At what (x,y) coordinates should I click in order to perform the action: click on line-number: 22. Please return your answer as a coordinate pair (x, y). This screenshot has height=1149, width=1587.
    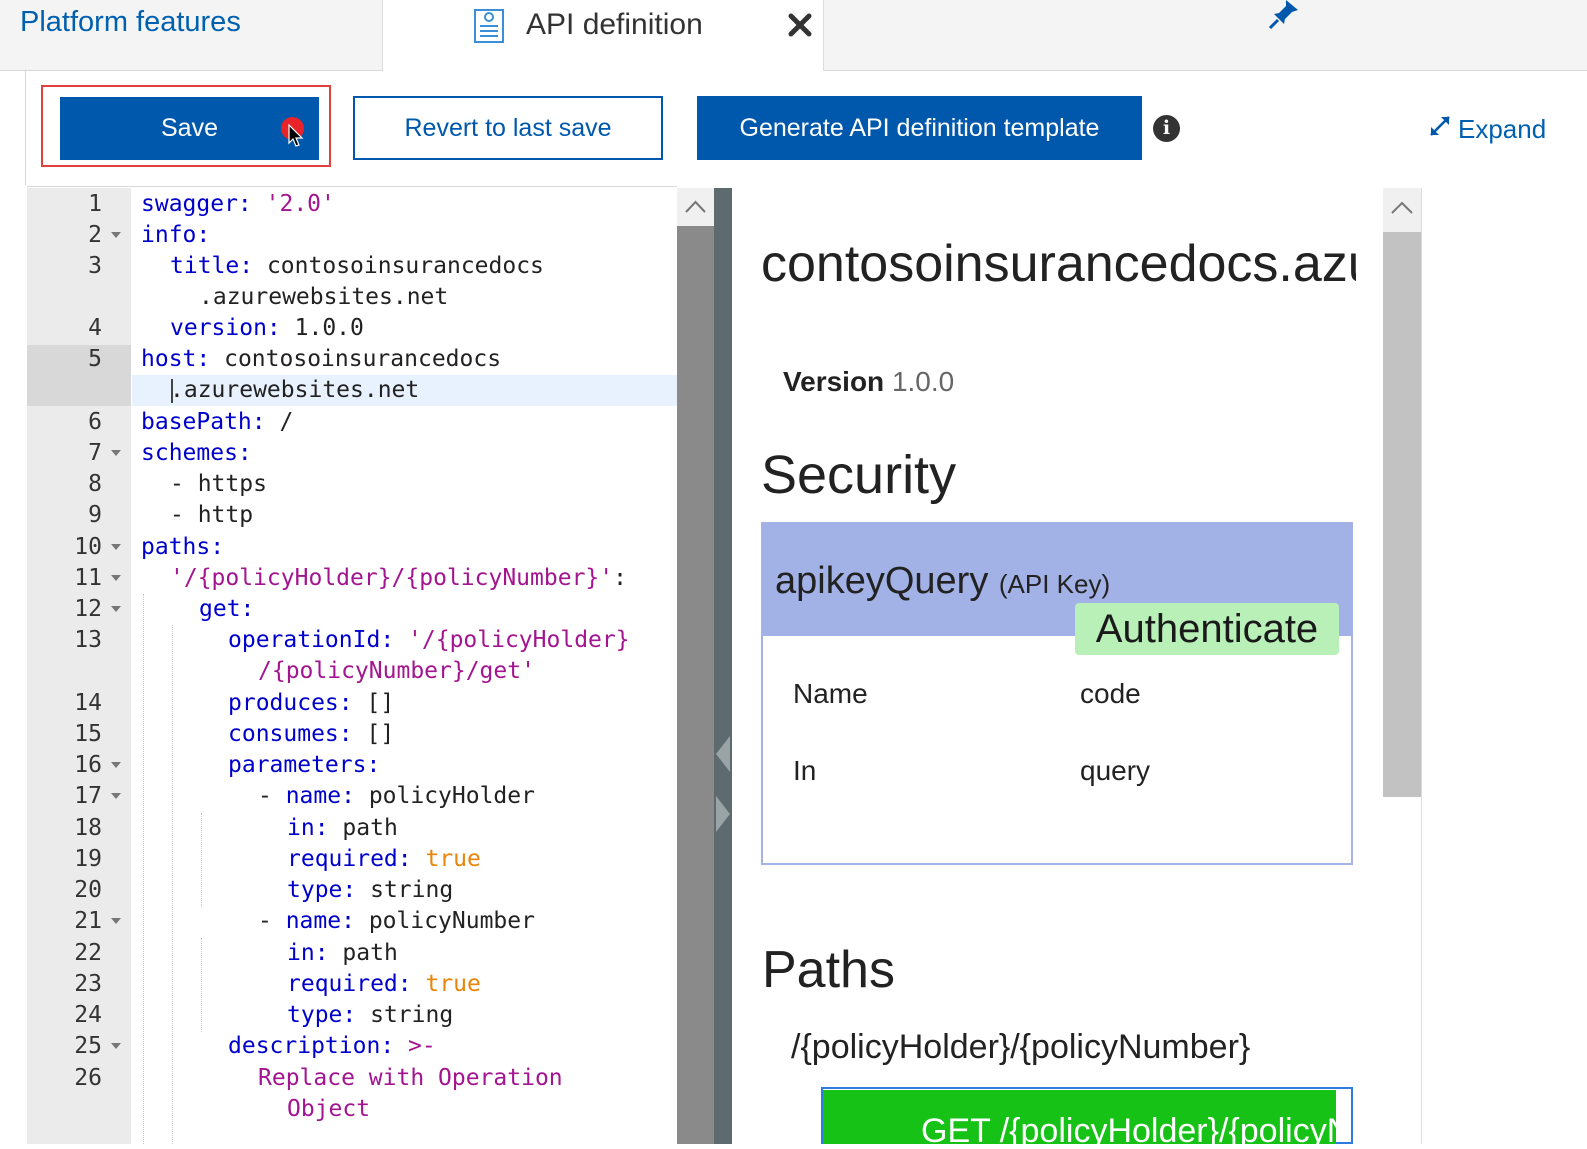
    Looking at the image, I should click on (88, 953).